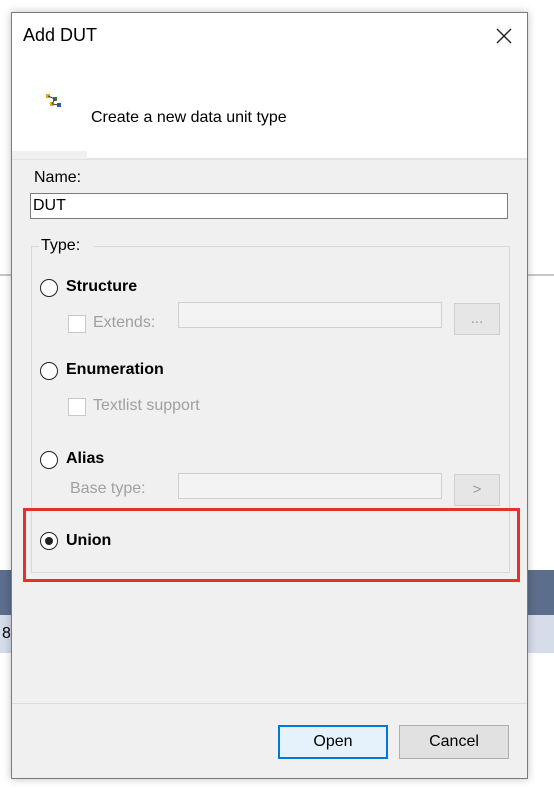  I want to click on close-icon, so click(504, 36).